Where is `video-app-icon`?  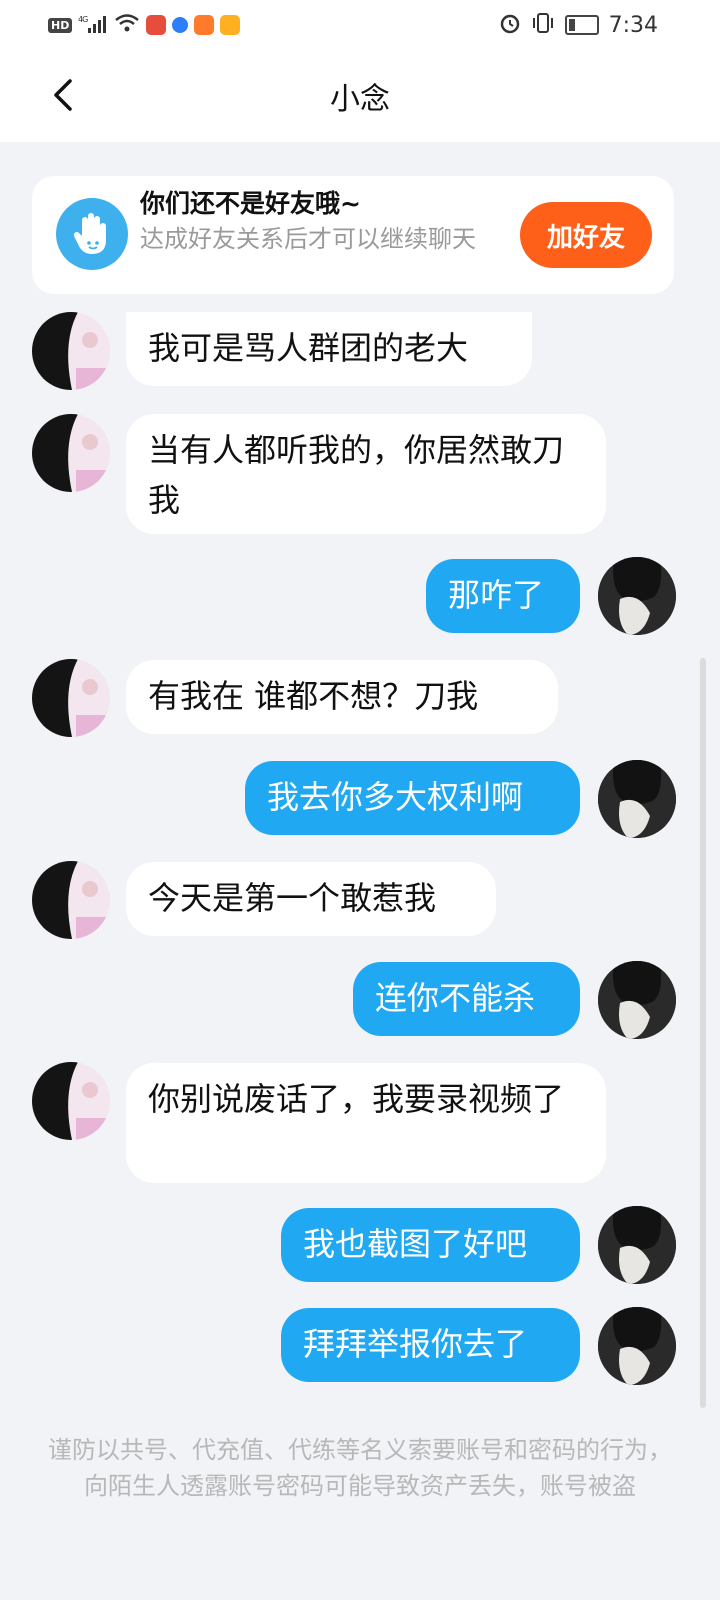 video-app-icon is located at coordinates (204, 25).